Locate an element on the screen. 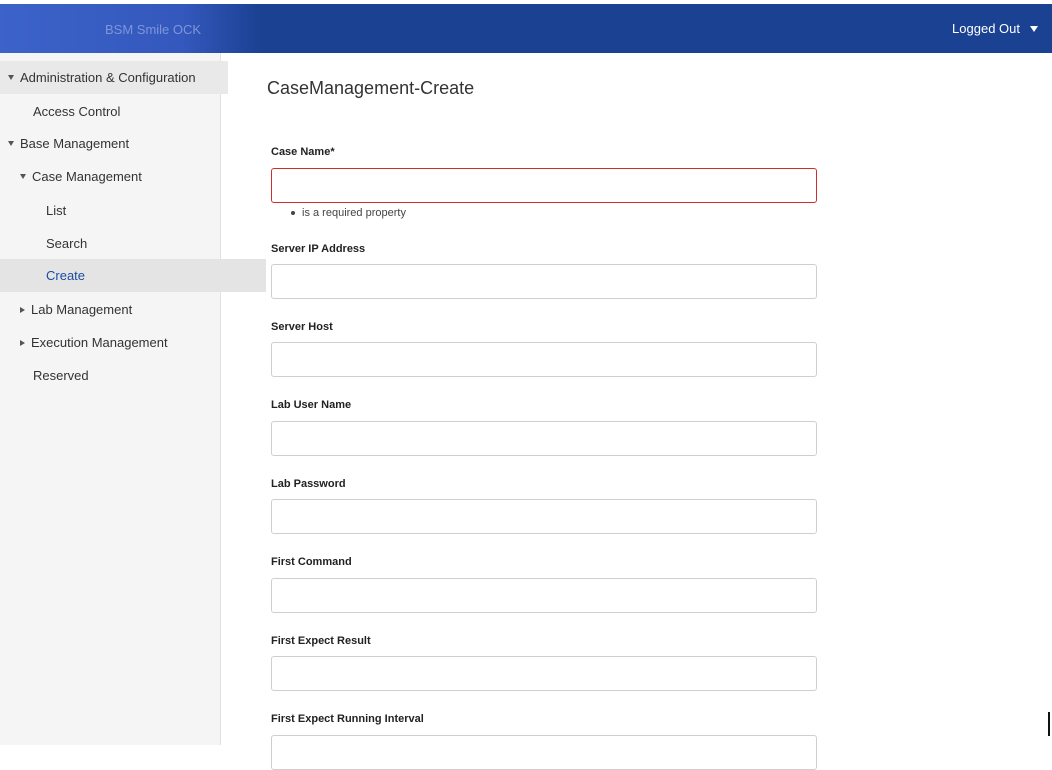 The image size is (1052, 770). first-expect-running-interval-label: First Expect Running Interval is located at coordinates (347, 719).